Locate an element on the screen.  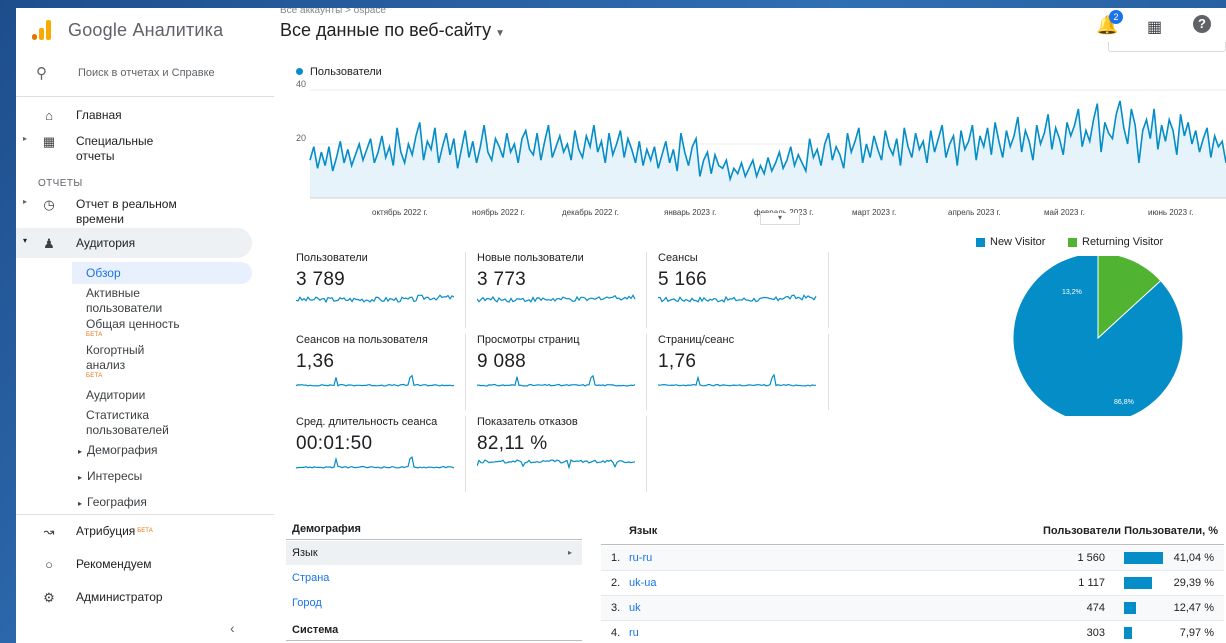
scorecard-label: Сеансы is located at coordinates (678, 258).